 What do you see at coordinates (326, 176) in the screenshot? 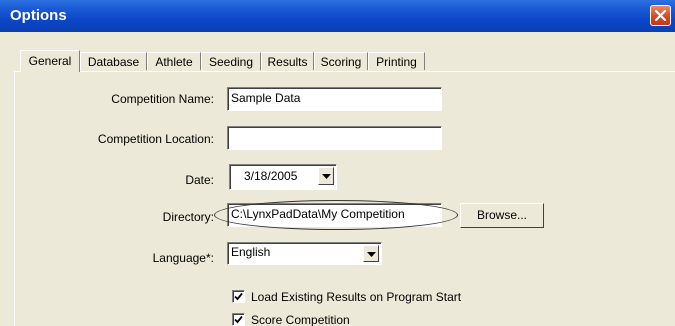
I see `date-dropdown-button` at bounding box center [326, 176].